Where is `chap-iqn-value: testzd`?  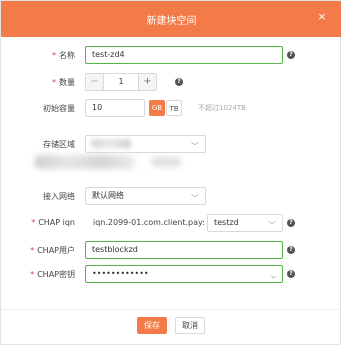 chap-iqn-value: testzd is located at coordinates (226, 222).